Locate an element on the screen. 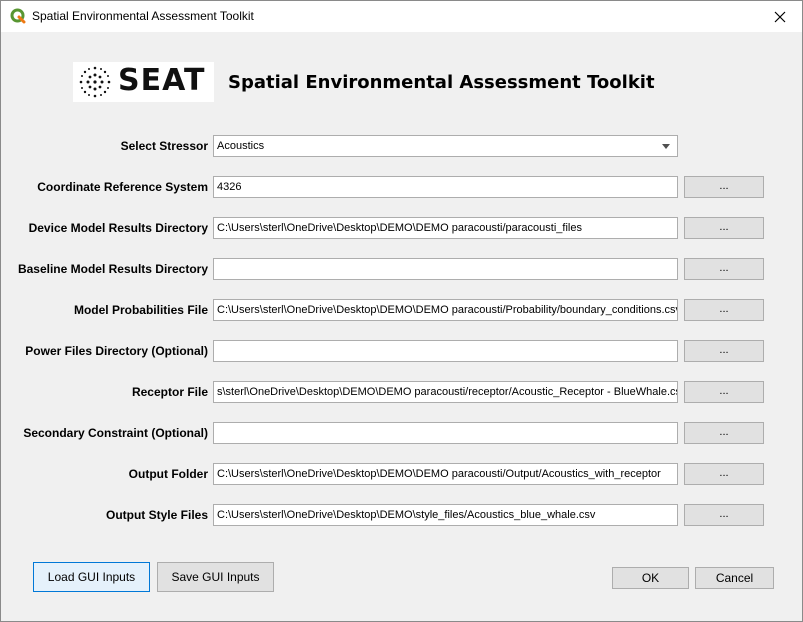 This screenshot has height=622, width=803. seat-dots-logo-icon is located at coordinates (95, 82).